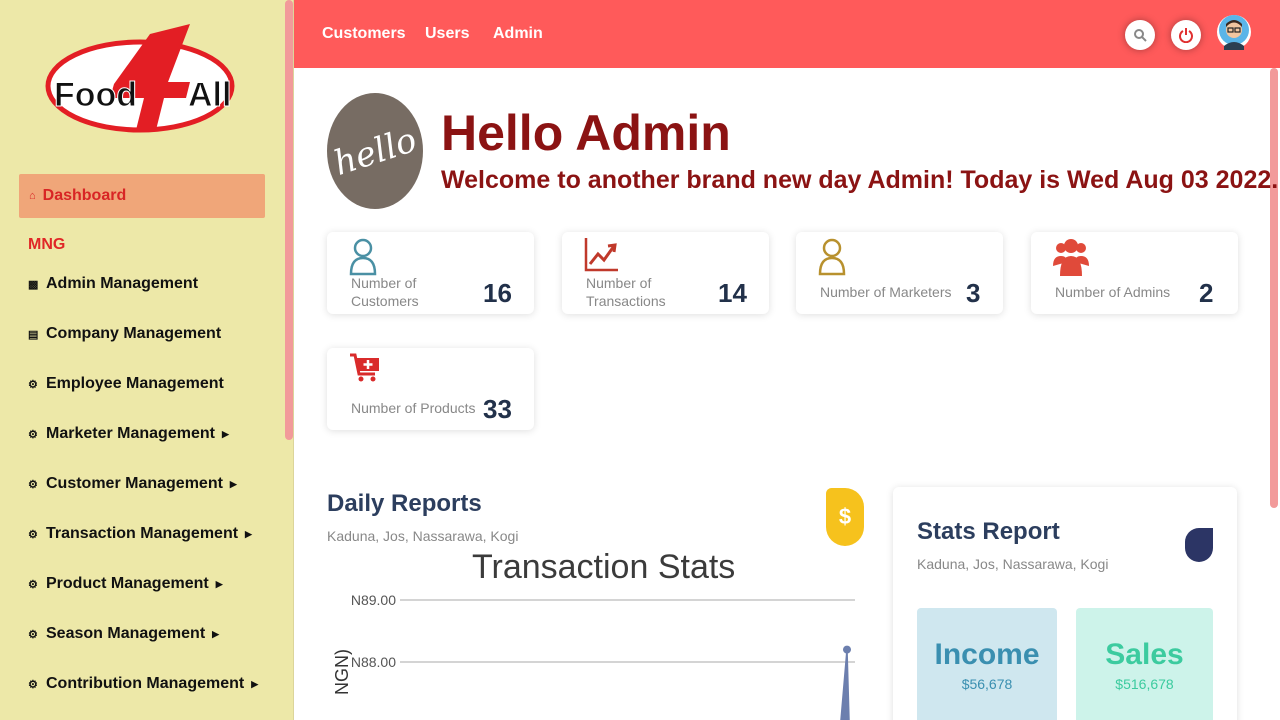 The height and width of the screenshot is (720, 1280). Describe the element at coordinates (988, 531) in the screenshot. I see `stats-report-title: Stats Report` at that location.